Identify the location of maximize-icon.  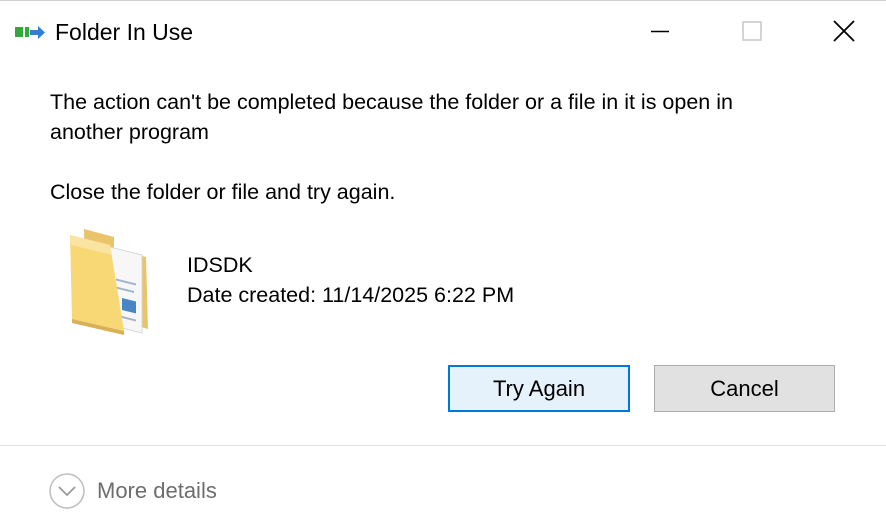
(752, 31).